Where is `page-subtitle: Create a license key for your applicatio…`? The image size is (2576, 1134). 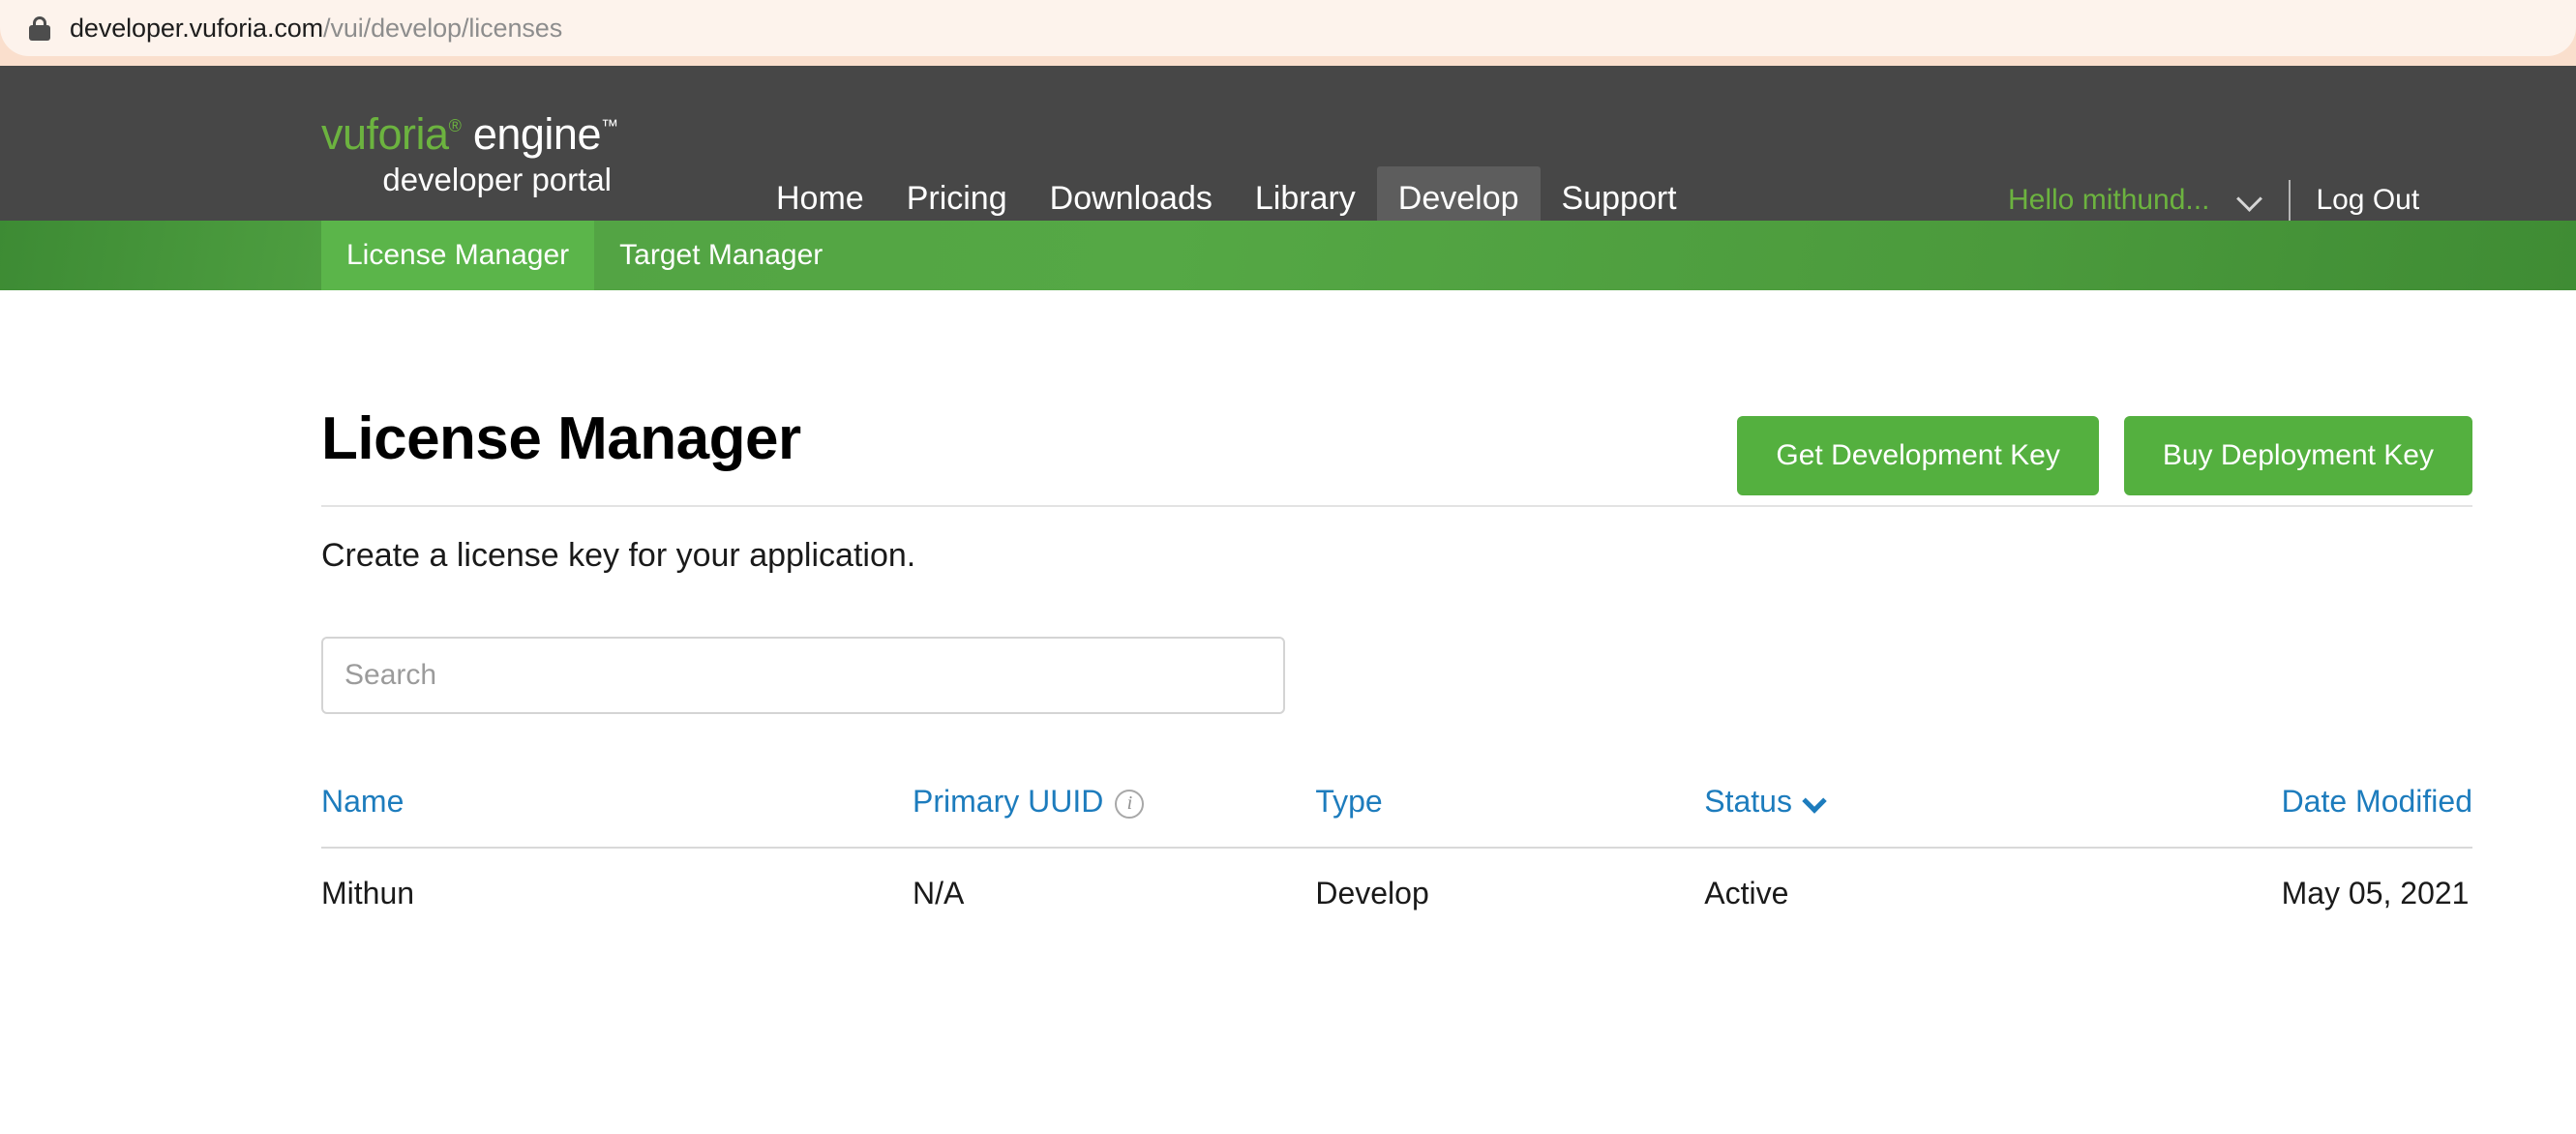 page-subtitle: Create a license key for your applicatio… is located at coordinates (618, 555).